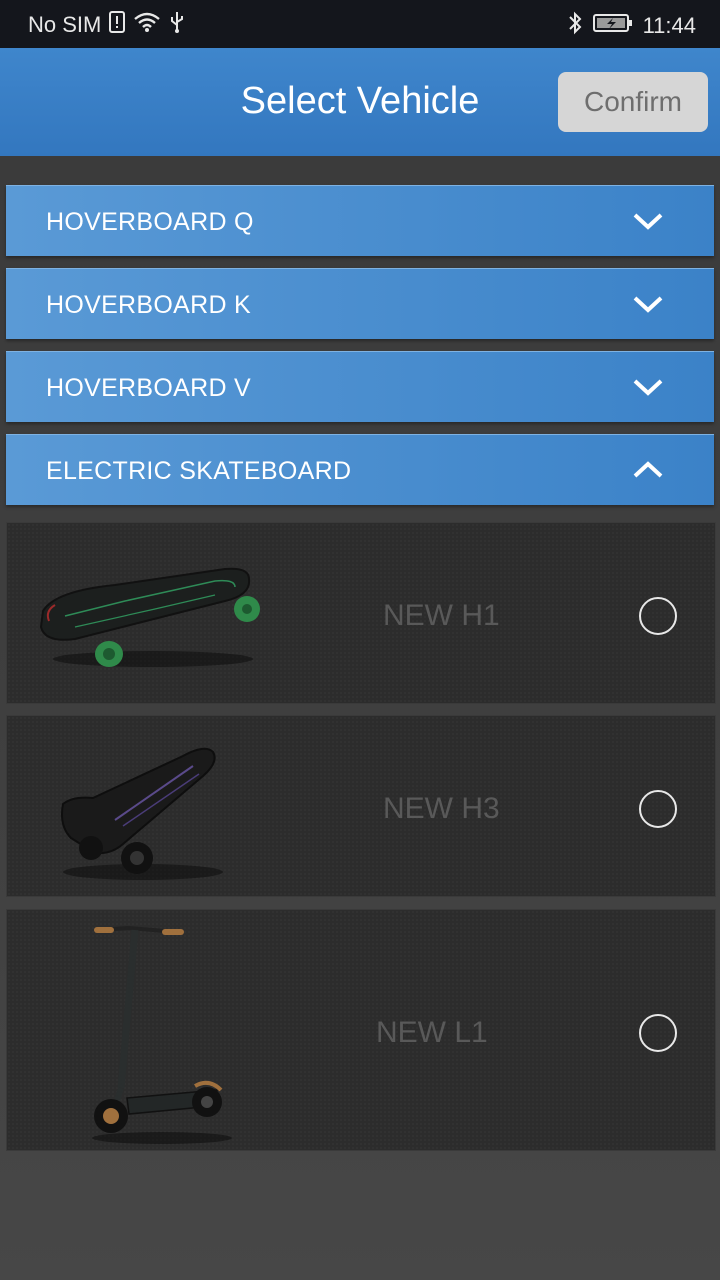  Describe the element at coordinates (199, 471) in the screenshot. I see `category-label: ELECTRIC SKATEBOARD` at that location.